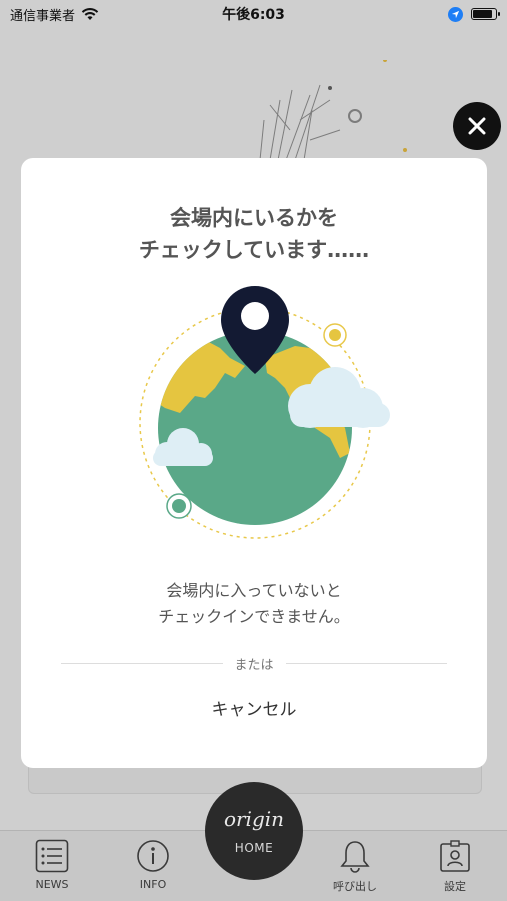 The image size is (507, 901). What do you see at coordinates (366, 663) in the screenshot?
I see `divider-line-right` at bounding box center [366, 663].